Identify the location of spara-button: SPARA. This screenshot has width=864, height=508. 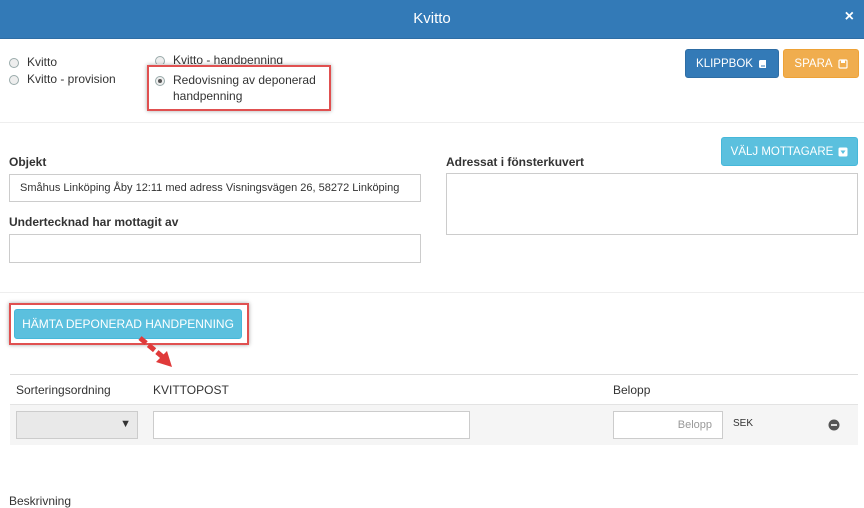
(821, 63).